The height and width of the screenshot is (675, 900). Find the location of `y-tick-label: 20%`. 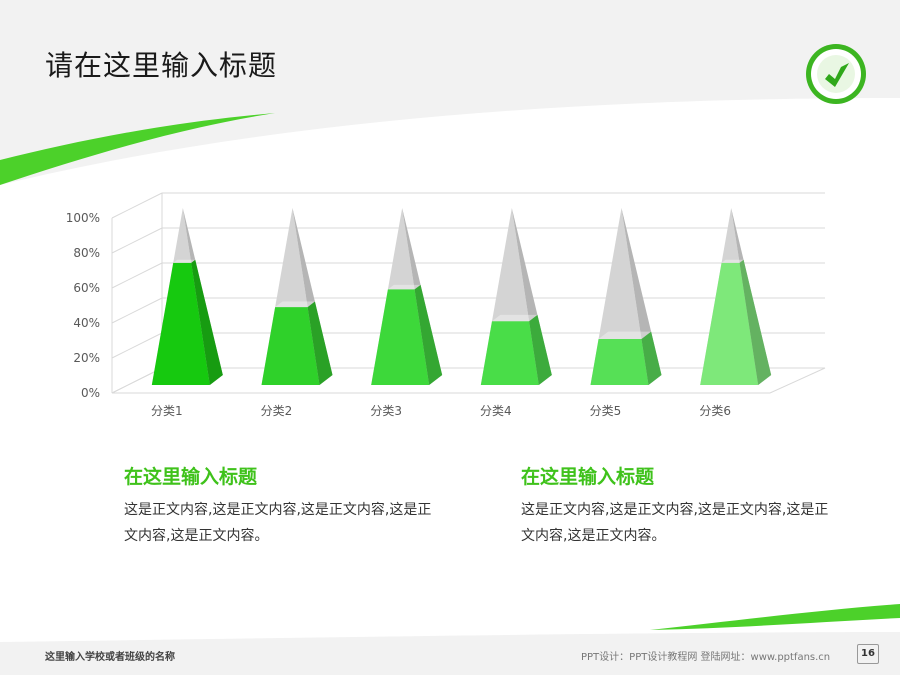

y-tick-label: 20% is located at coordinates (86, 358).